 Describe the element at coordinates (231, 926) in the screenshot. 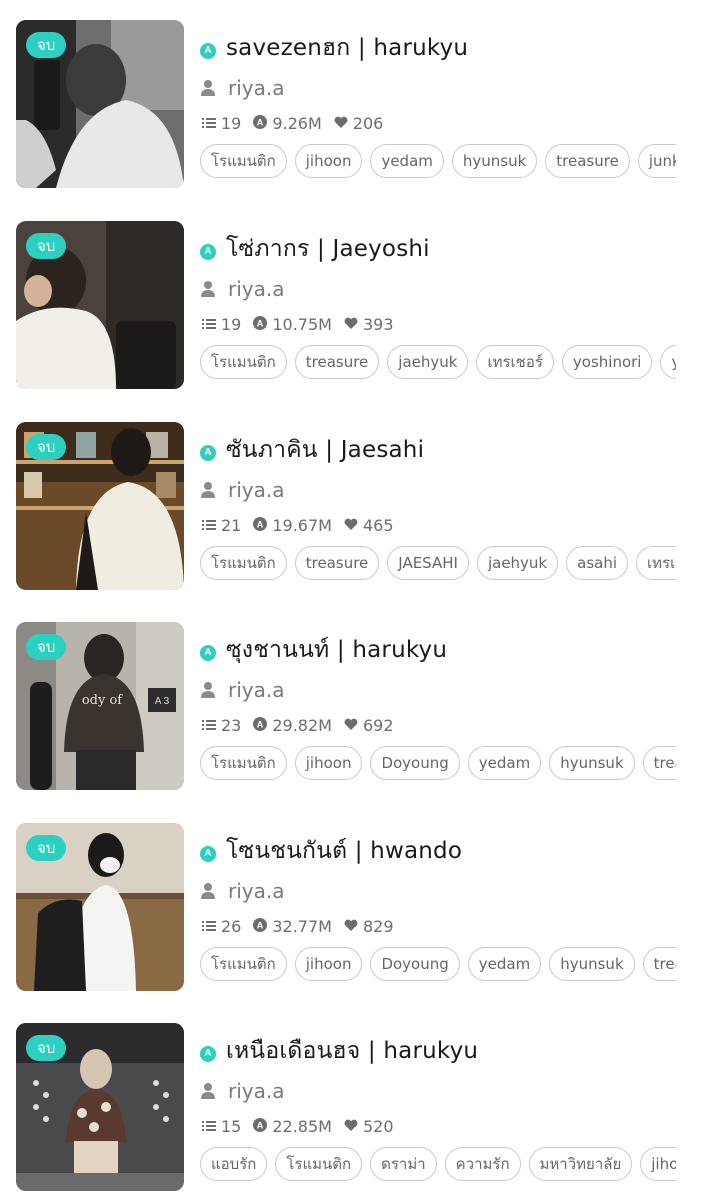

I see `chapter-count: 26` at that location.